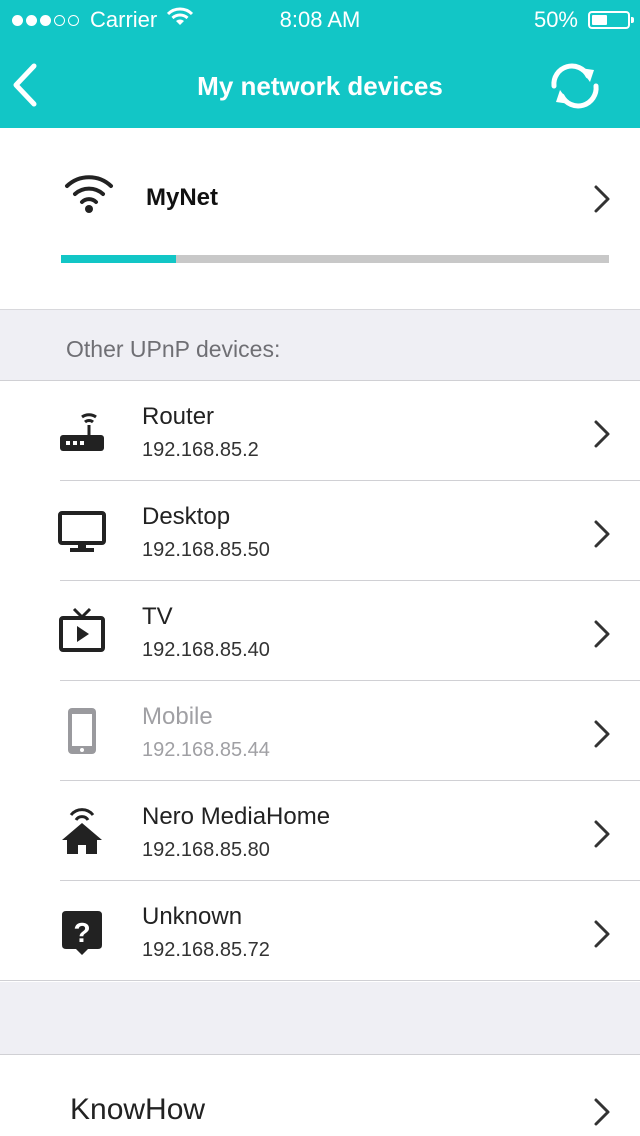 The width and height of the screenshot is (640, 1136). What do you see at coordinates (82, 631) in the screenshot?
I see `tv-icon` at bounding box center [82, 631].